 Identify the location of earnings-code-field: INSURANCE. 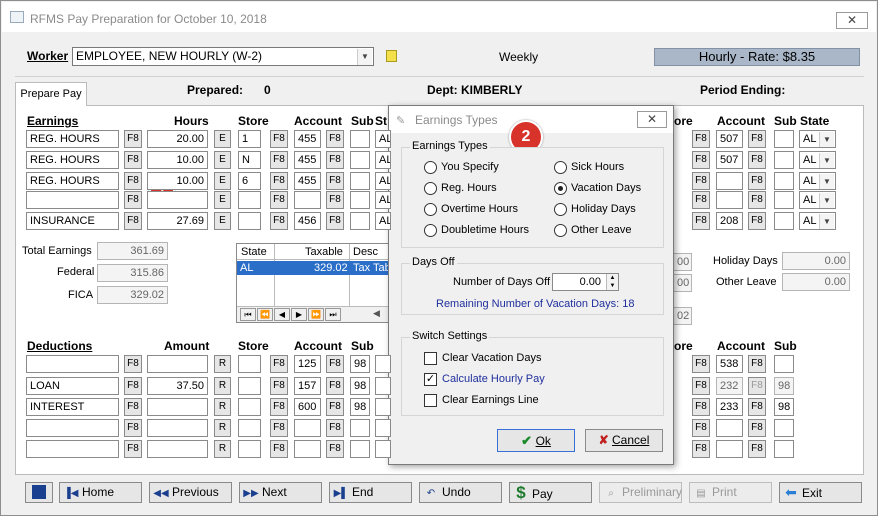
(72, 221).